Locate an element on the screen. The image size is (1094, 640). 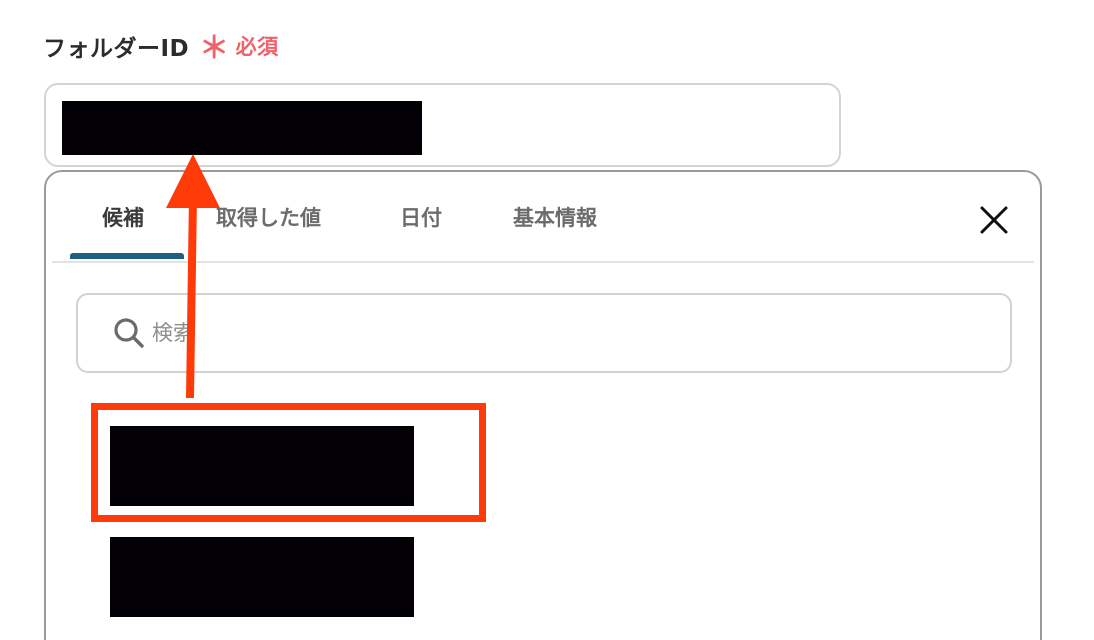
redacted-folder-id-value is located at coordinates (242, 128).